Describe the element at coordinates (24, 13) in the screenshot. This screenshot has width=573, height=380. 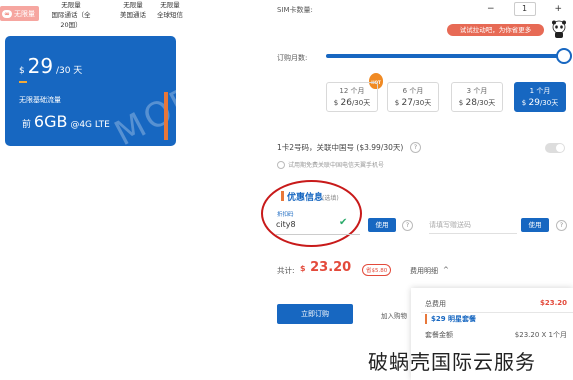
I see `unlimited-badge-label: 无限量` at that location.